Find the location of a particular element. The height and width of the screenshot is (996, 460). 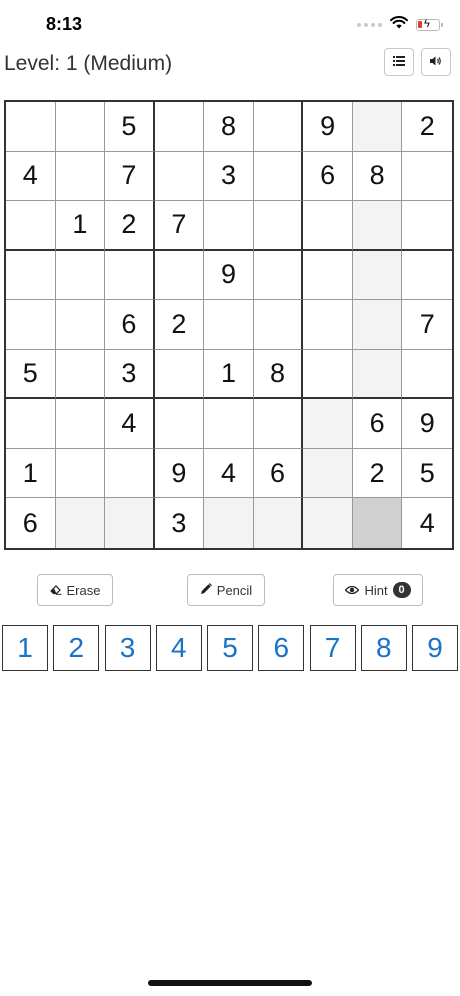

home-indicator is located at coordinates (230, 983).